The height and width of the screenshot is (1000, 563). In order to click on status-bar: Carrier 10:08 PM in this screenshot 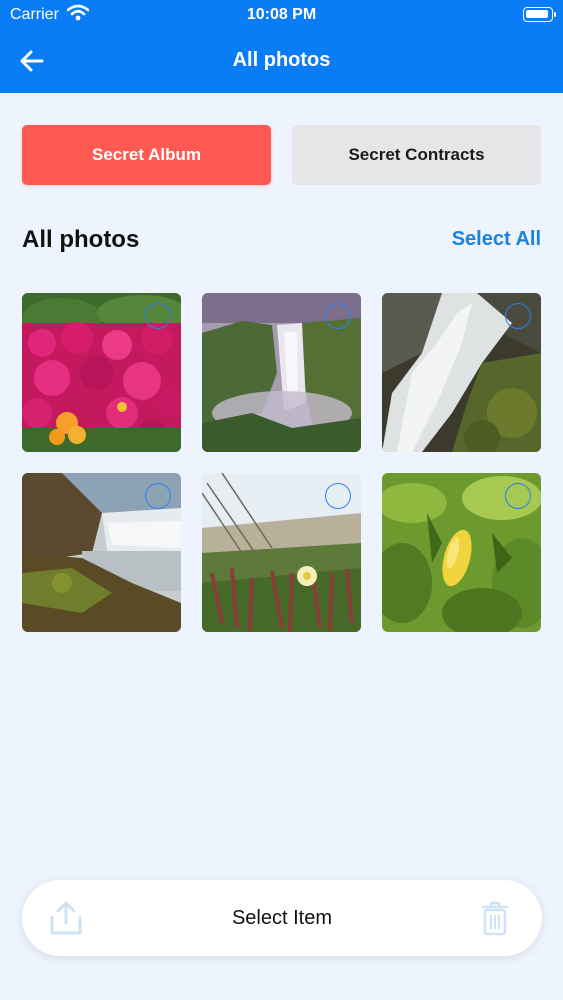, I will do `click(281, 15)`.